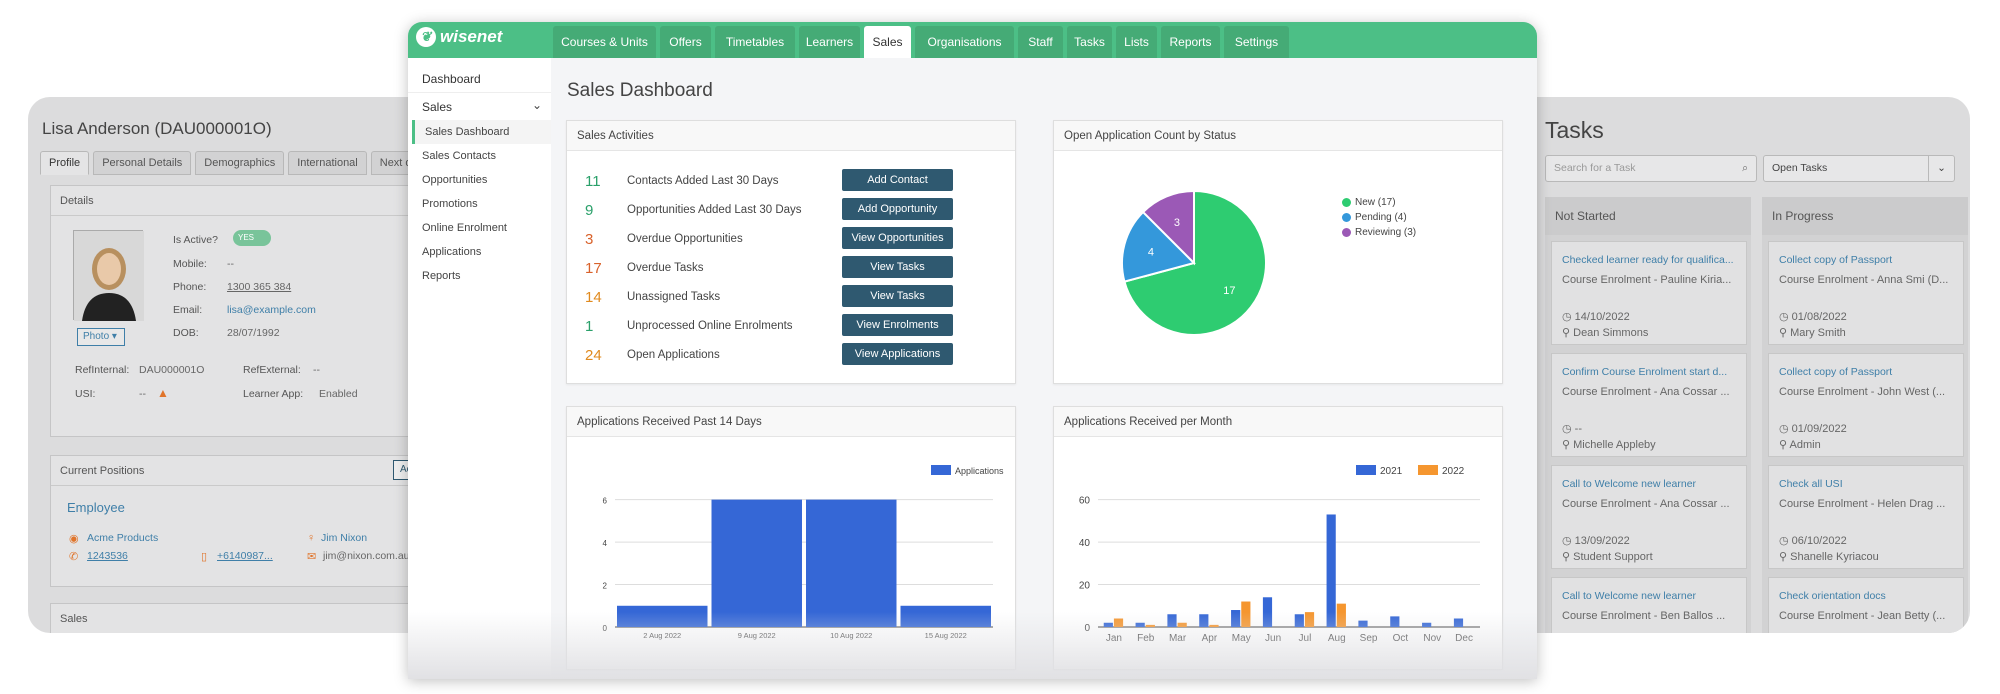  I want to click on profile-tab-personal-details: Personal Details, so click(142, 163).